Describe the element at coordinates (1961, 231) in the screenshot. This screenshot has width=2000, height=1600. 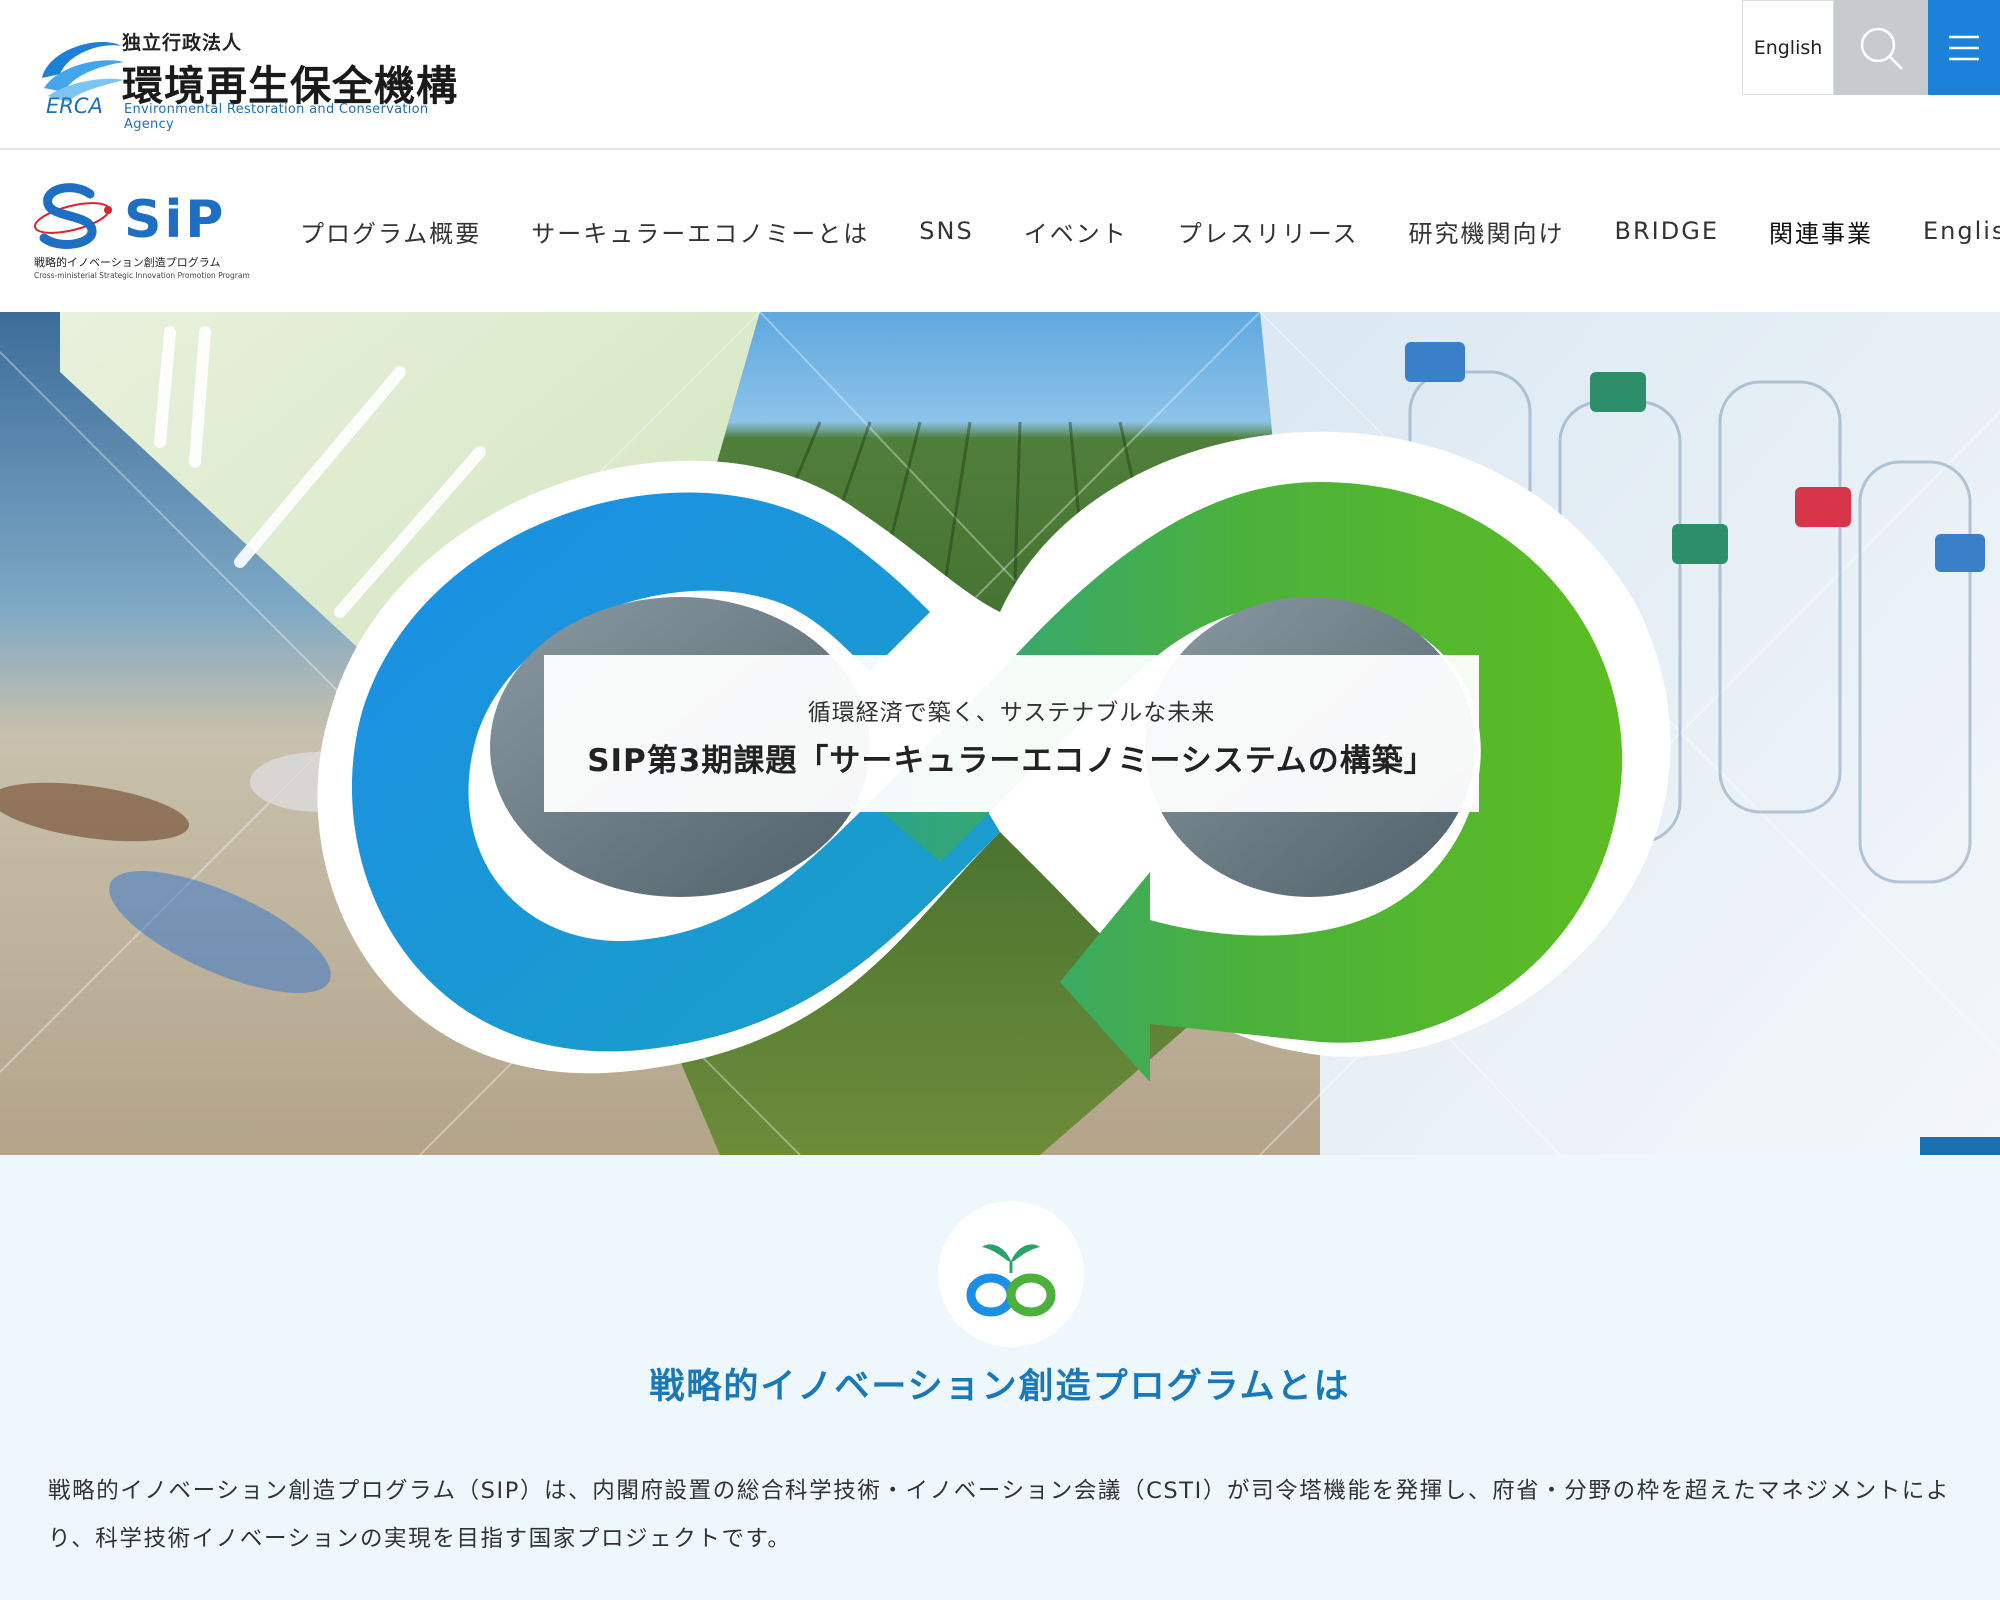
I see `nav-item-english: English` at that location.